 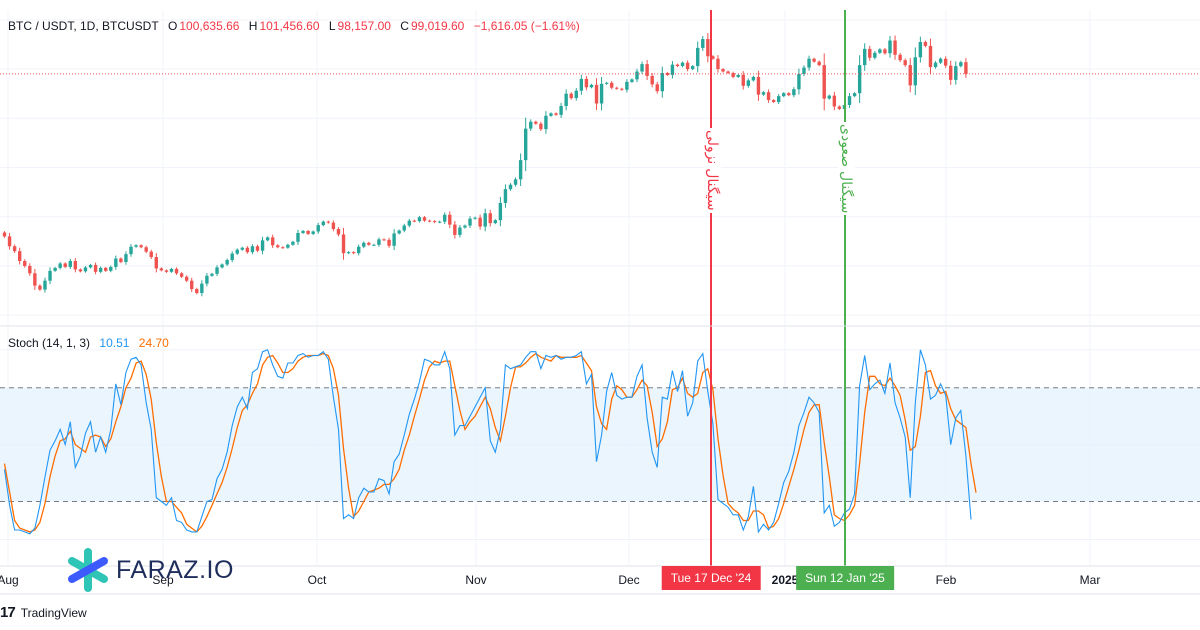 I want to click on symbol-title: BTC / USDT, 1D, BTCUSDT, so click(x=83, y=26).